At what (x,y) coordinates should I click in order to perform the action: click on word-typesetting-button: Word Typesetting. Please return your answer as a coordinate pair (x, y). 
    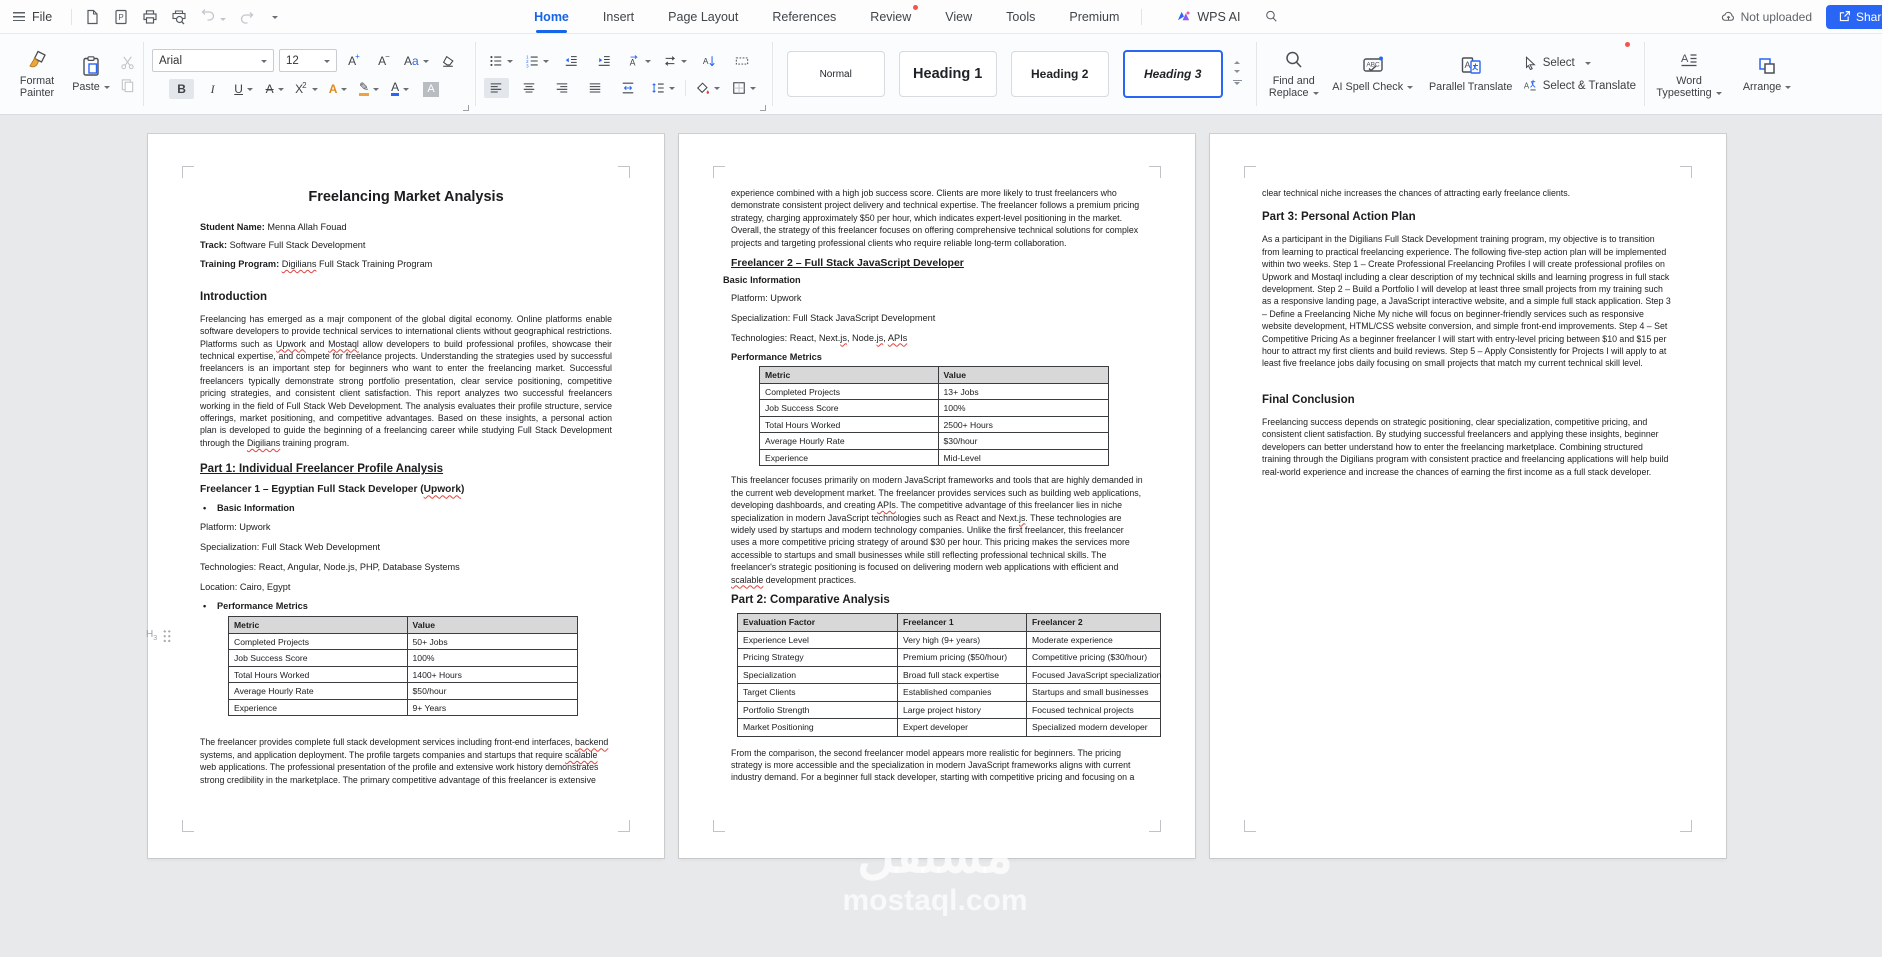
    Looking at the image, I should click on (1689, 74).